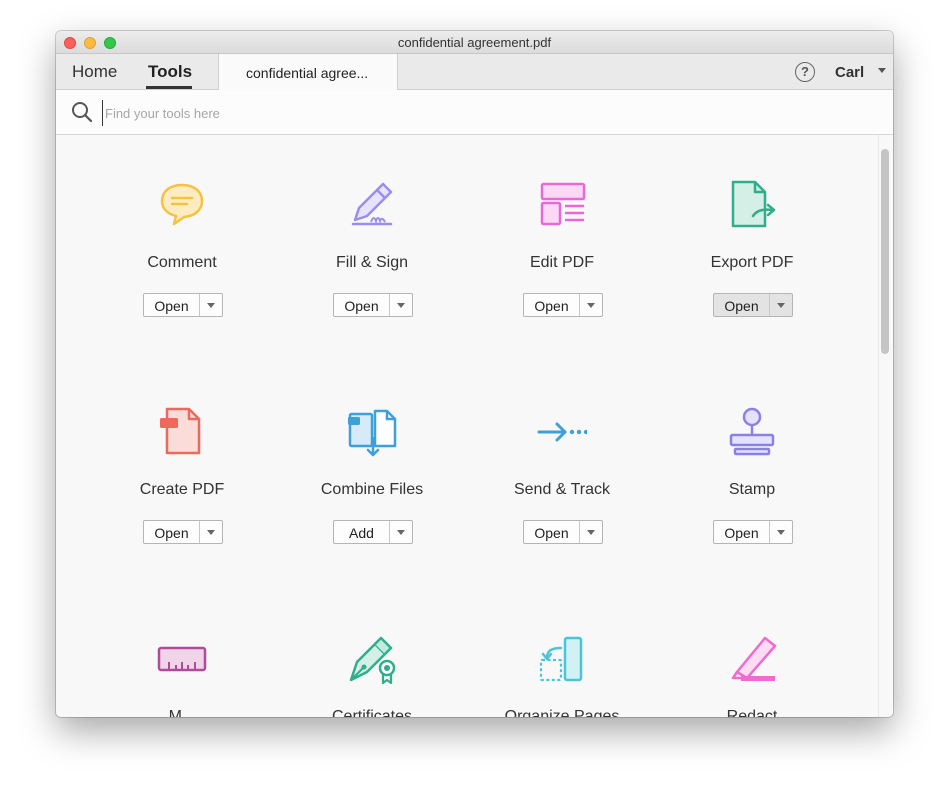 The image size is (949, 797). What do you see at coordinates (361, 533) in the screenshot?
I see `button-label: Add` at bounding box center [361, 533].